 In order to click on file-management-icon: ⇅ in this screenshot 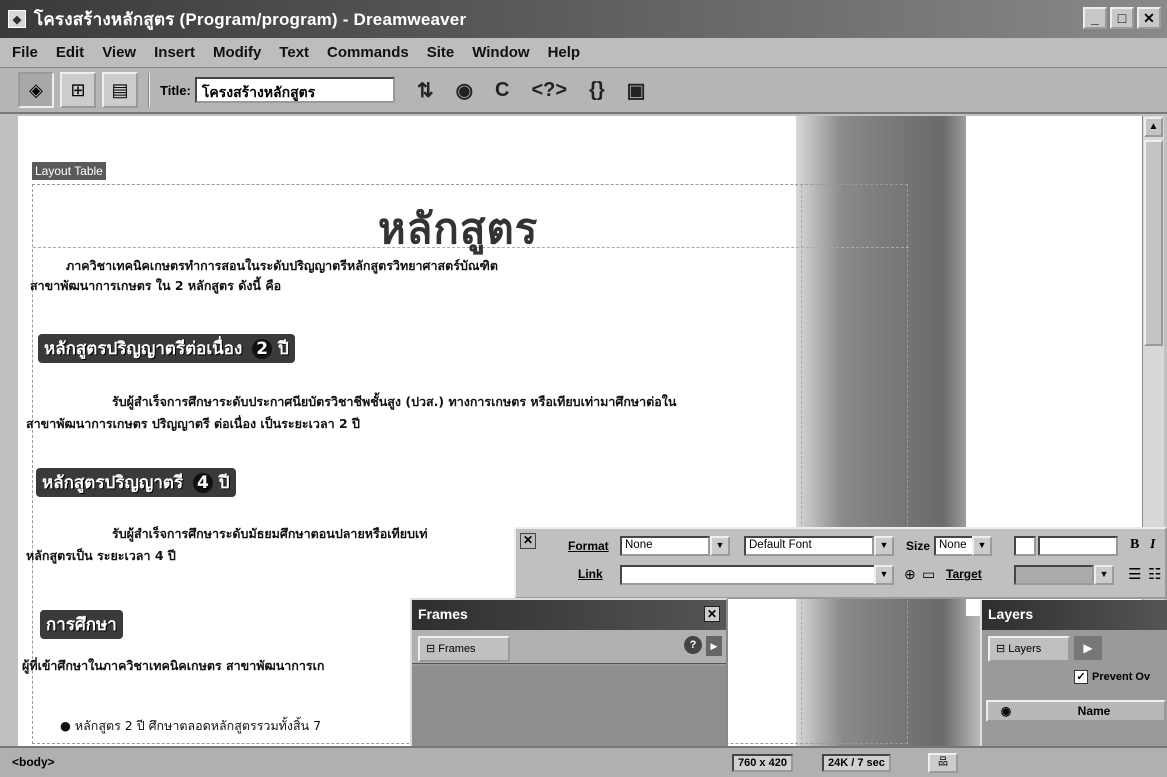, I will do `click(425, 90)`.